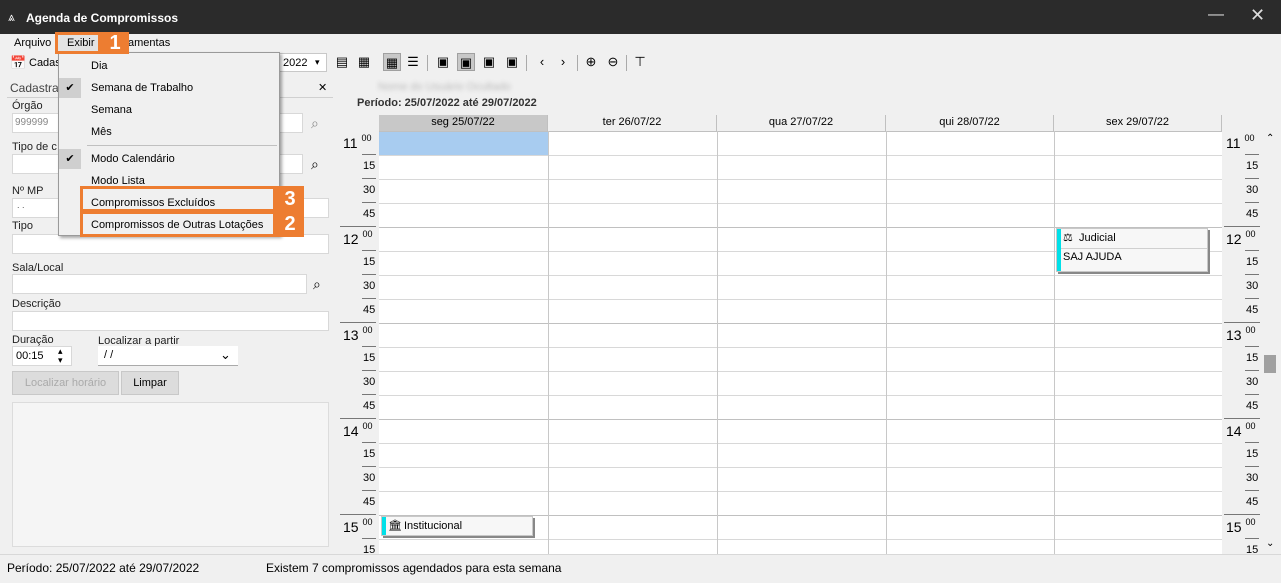 The width and height of the screenshot is (1281, 583). What do you see at coordinates (463, 143) in the screenshot?
I see `selected-slot` at bounding box center [463, 143].